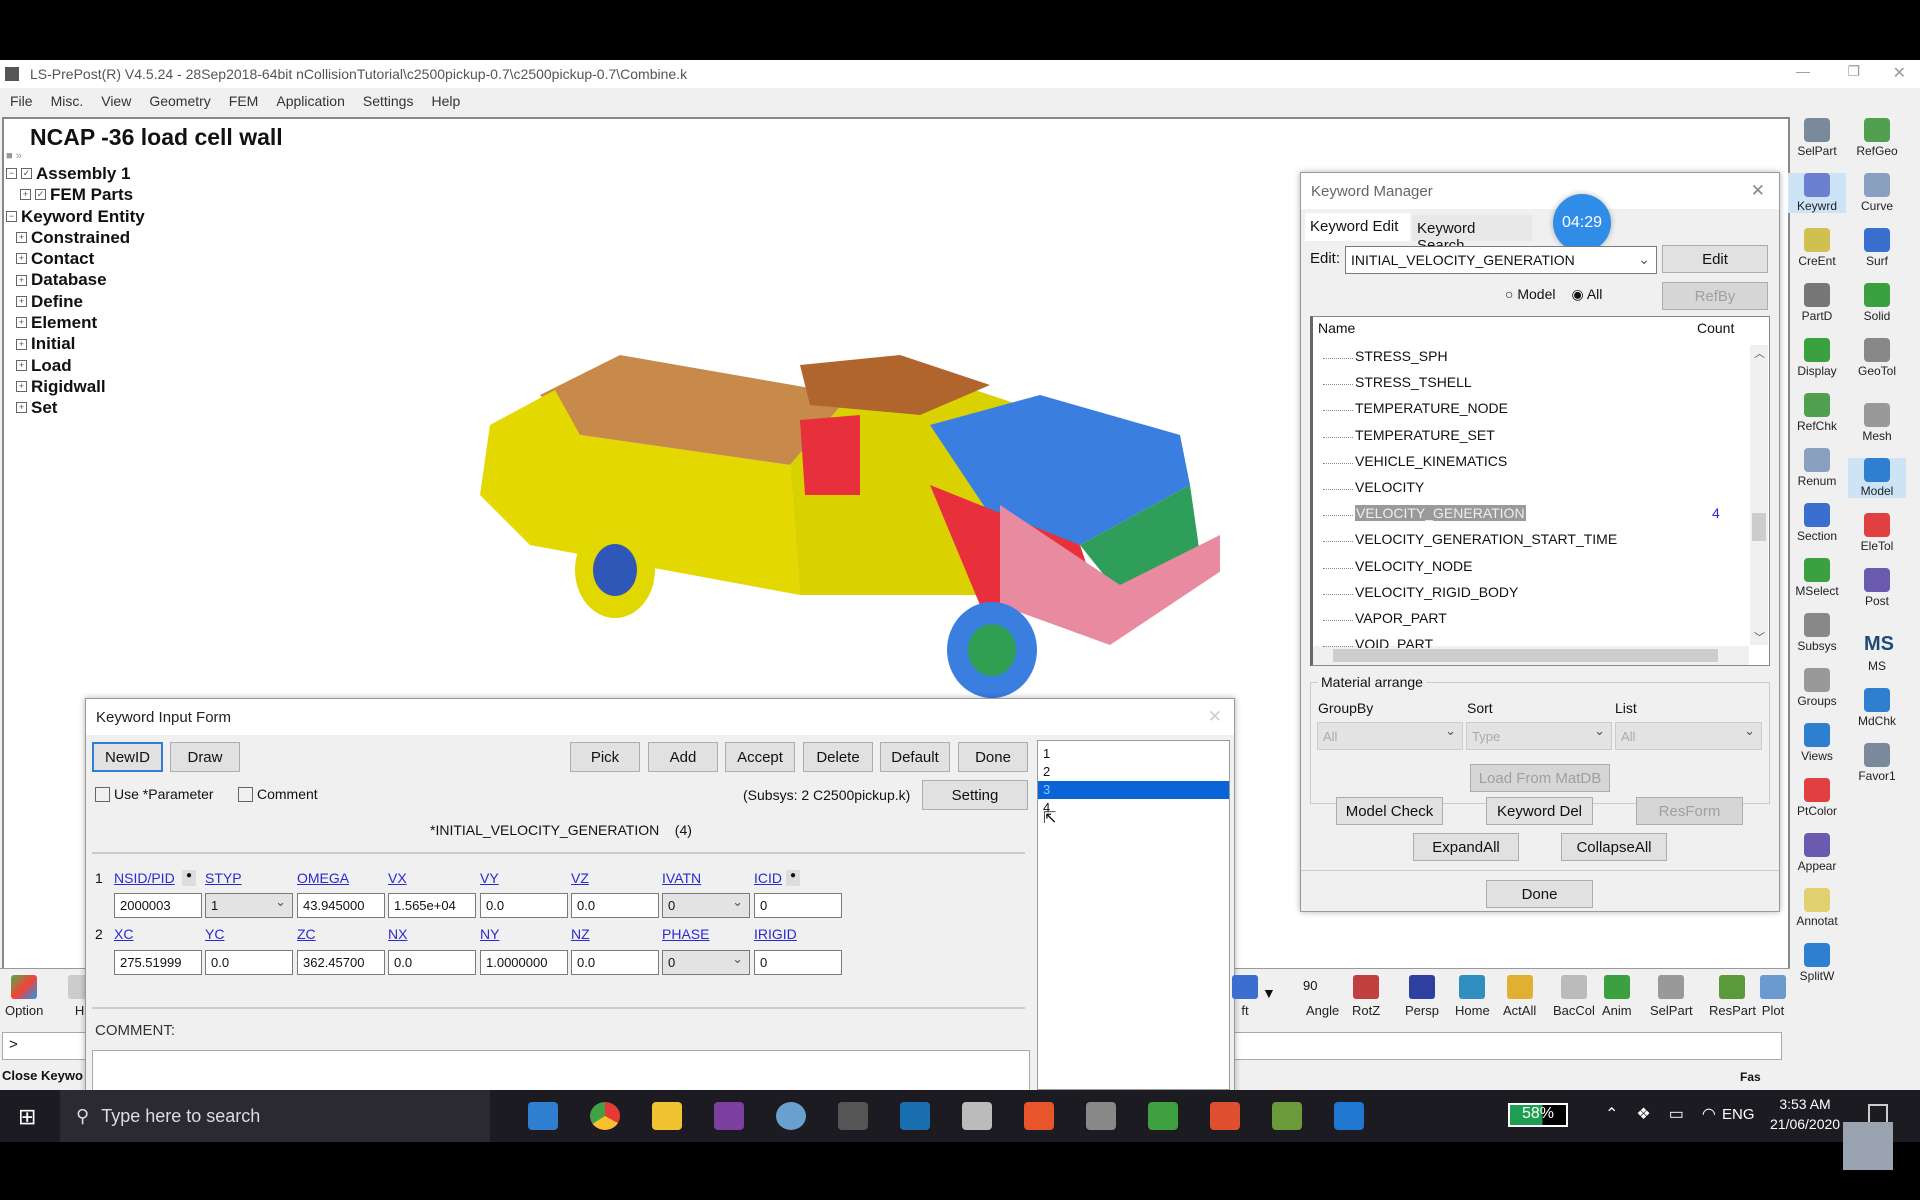 The width and height of the screenshot is (1920, 1200). What do you see at coordinates (1133, 915) in the screenshot?
I see `id-list: 1 2 3 4` at bounding box center [1133, 915].